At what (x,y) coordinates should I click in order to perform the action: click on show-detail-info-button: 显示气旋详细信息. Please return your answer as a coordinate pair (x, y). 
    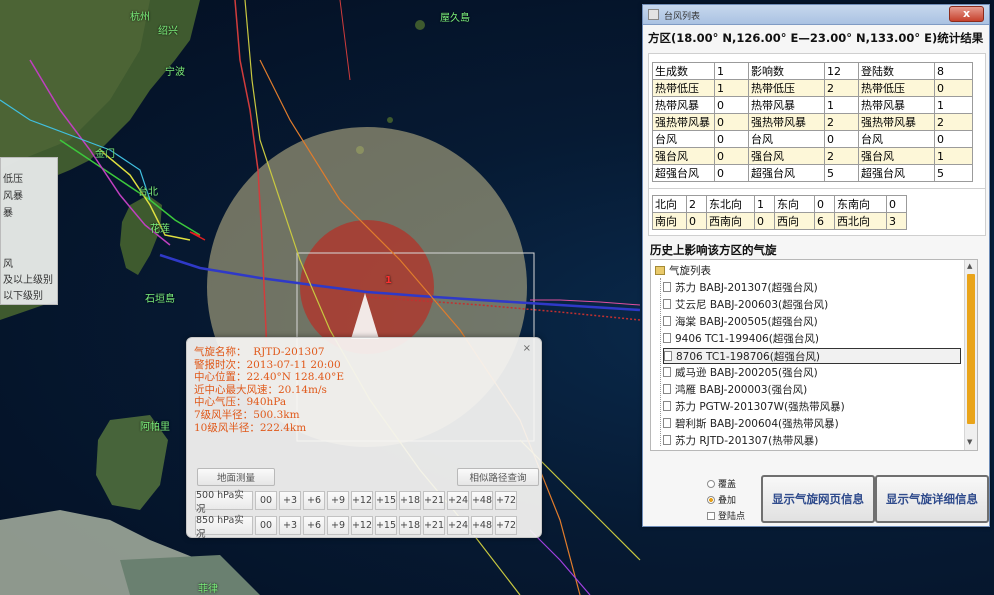
    Looking at the image, I should click on (932, 499).